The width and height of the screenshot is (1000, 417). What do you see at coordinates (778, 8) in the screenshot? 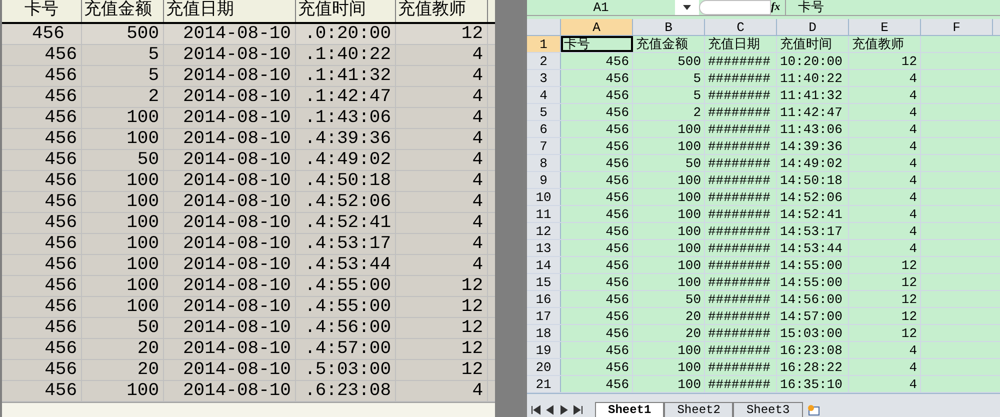
I see `function-label: fx` at bounding box center [778, 8].